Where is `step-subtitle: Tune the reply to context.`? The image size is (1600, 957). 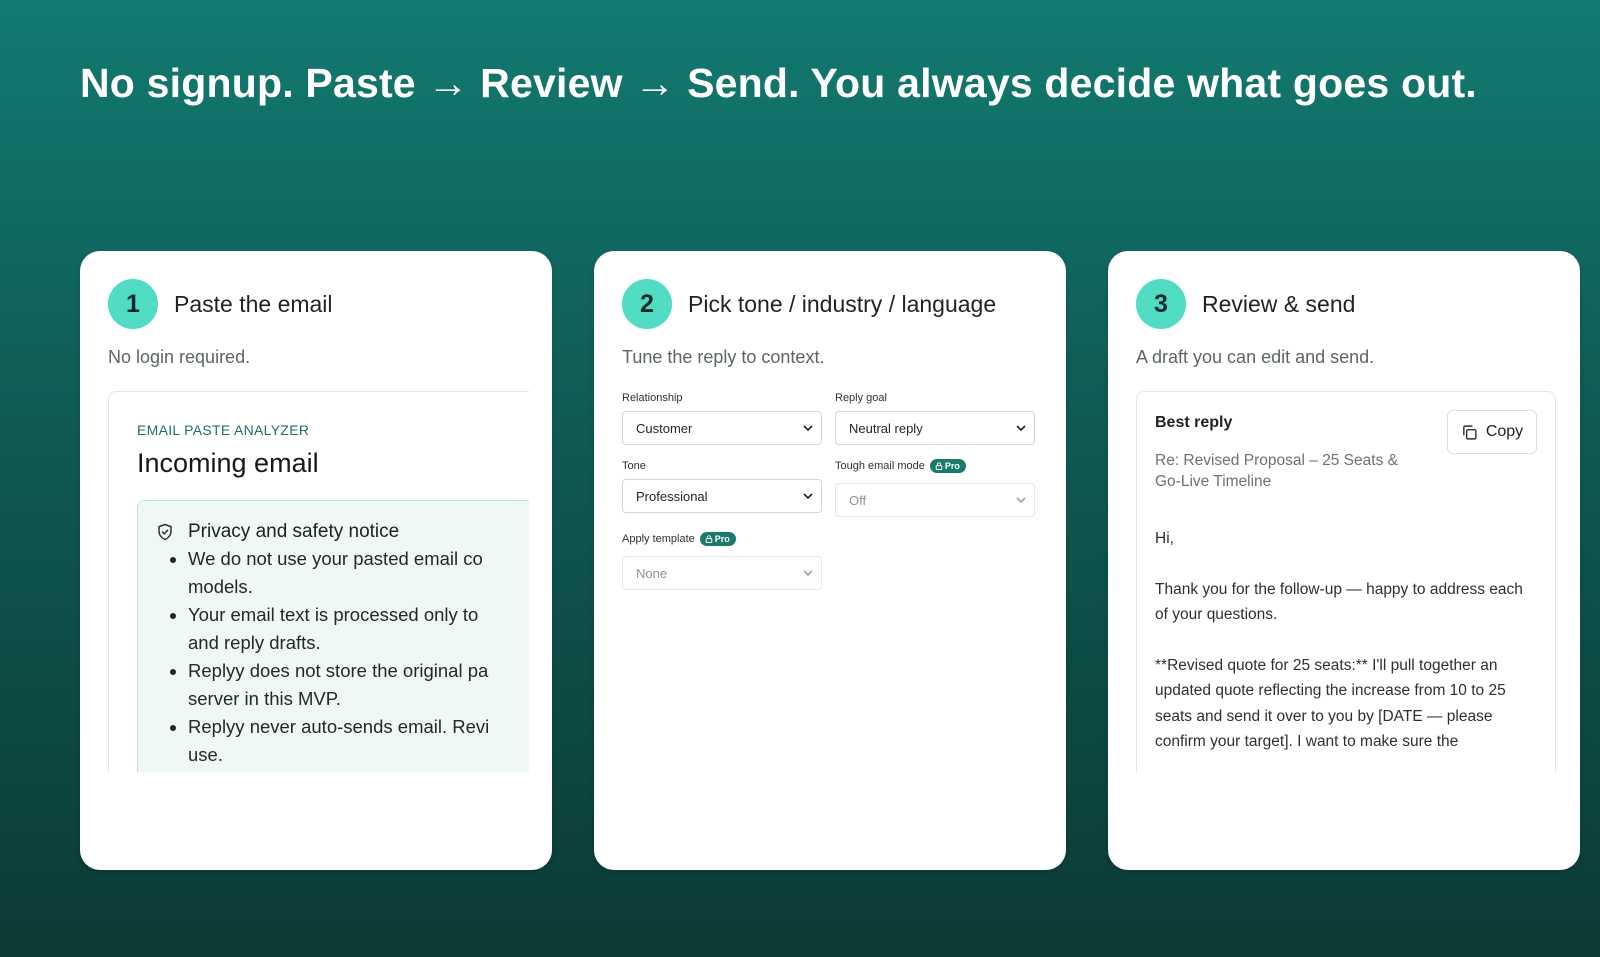
step-subtitle: Tune the reply to context. is located at coordinates (723, 357).